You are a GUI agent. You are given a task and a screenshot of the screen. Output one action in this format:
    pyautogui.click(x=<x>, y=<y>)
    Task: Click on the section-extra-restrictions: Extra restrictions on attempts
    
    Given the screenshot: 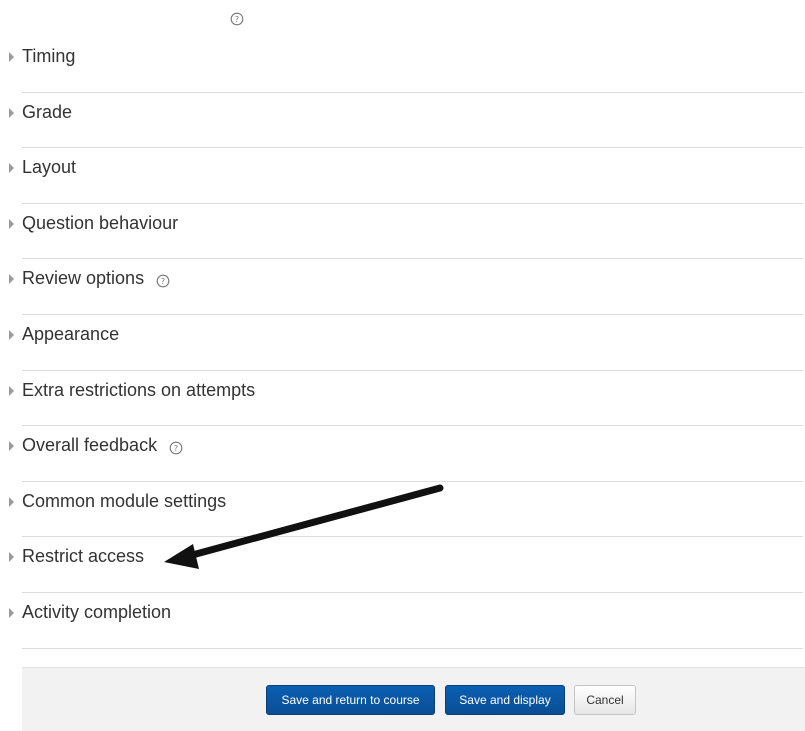 What is the action you would take?
    pyautogui.click(x=402, y=399)
    